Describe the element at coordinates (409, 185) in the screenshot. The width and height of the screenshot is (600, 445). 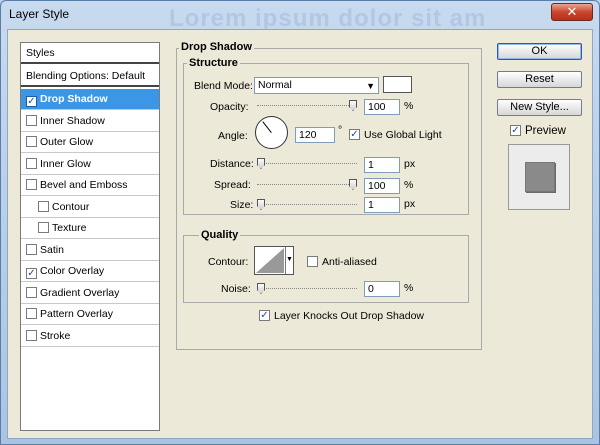
I see `spread-unit: %` at that location.